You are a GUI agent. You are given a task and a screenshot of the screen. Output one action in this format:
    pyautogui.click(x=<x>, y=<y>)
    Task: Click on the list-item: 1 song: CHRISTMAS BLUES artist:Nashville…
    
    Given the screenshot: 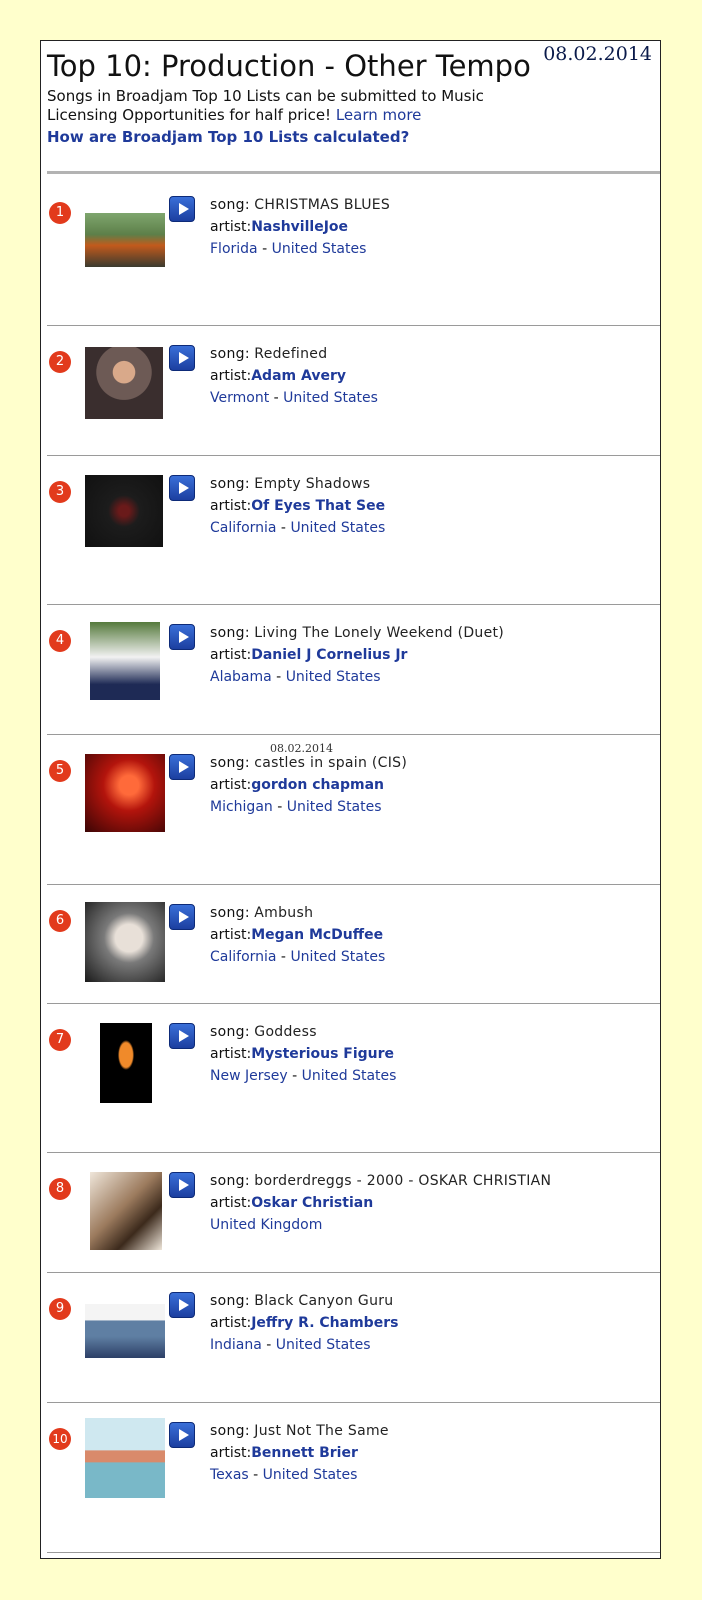 What is the action you would take?
    pyautogui.click(x=353, y=251)
    